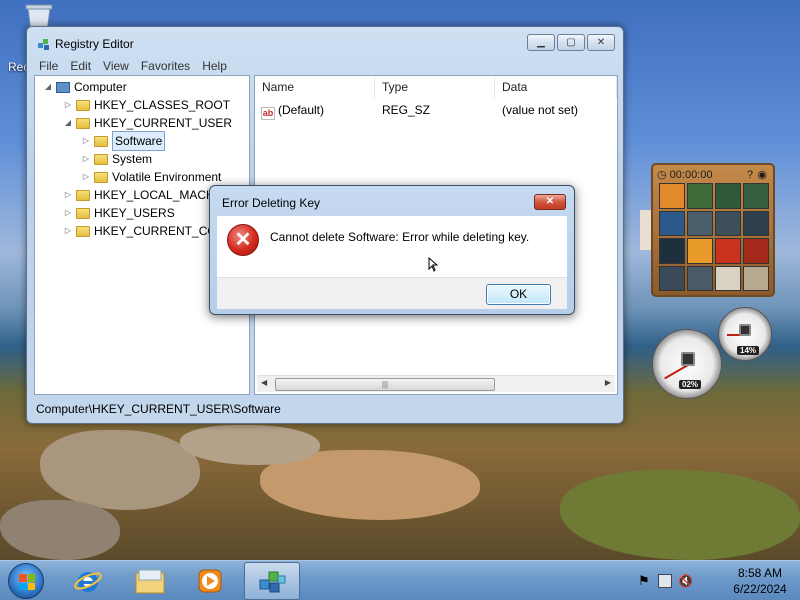  I want to click on puzzle-header: ◷ 00:00:00 ? ◉, so click(713, 175).